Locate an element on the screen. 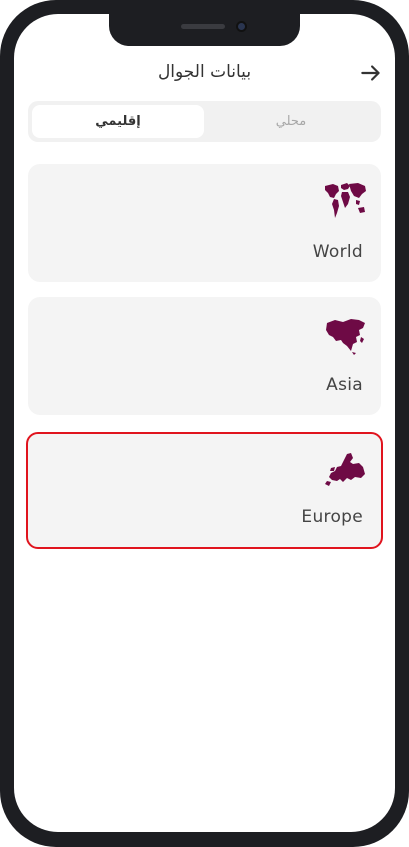  tab-local: محلي is located at coordinates (291, 121).